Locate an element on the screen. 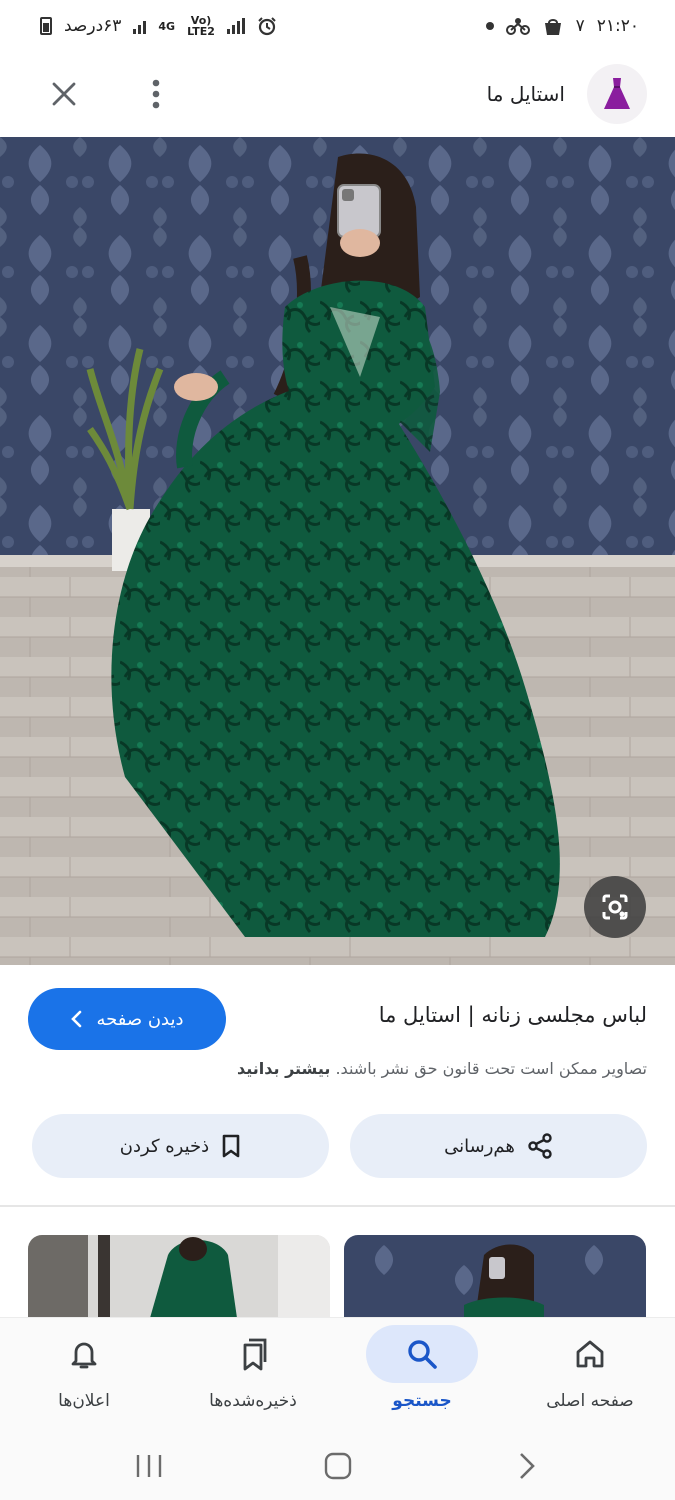  battery-icon is located at coordinates (46, 26).